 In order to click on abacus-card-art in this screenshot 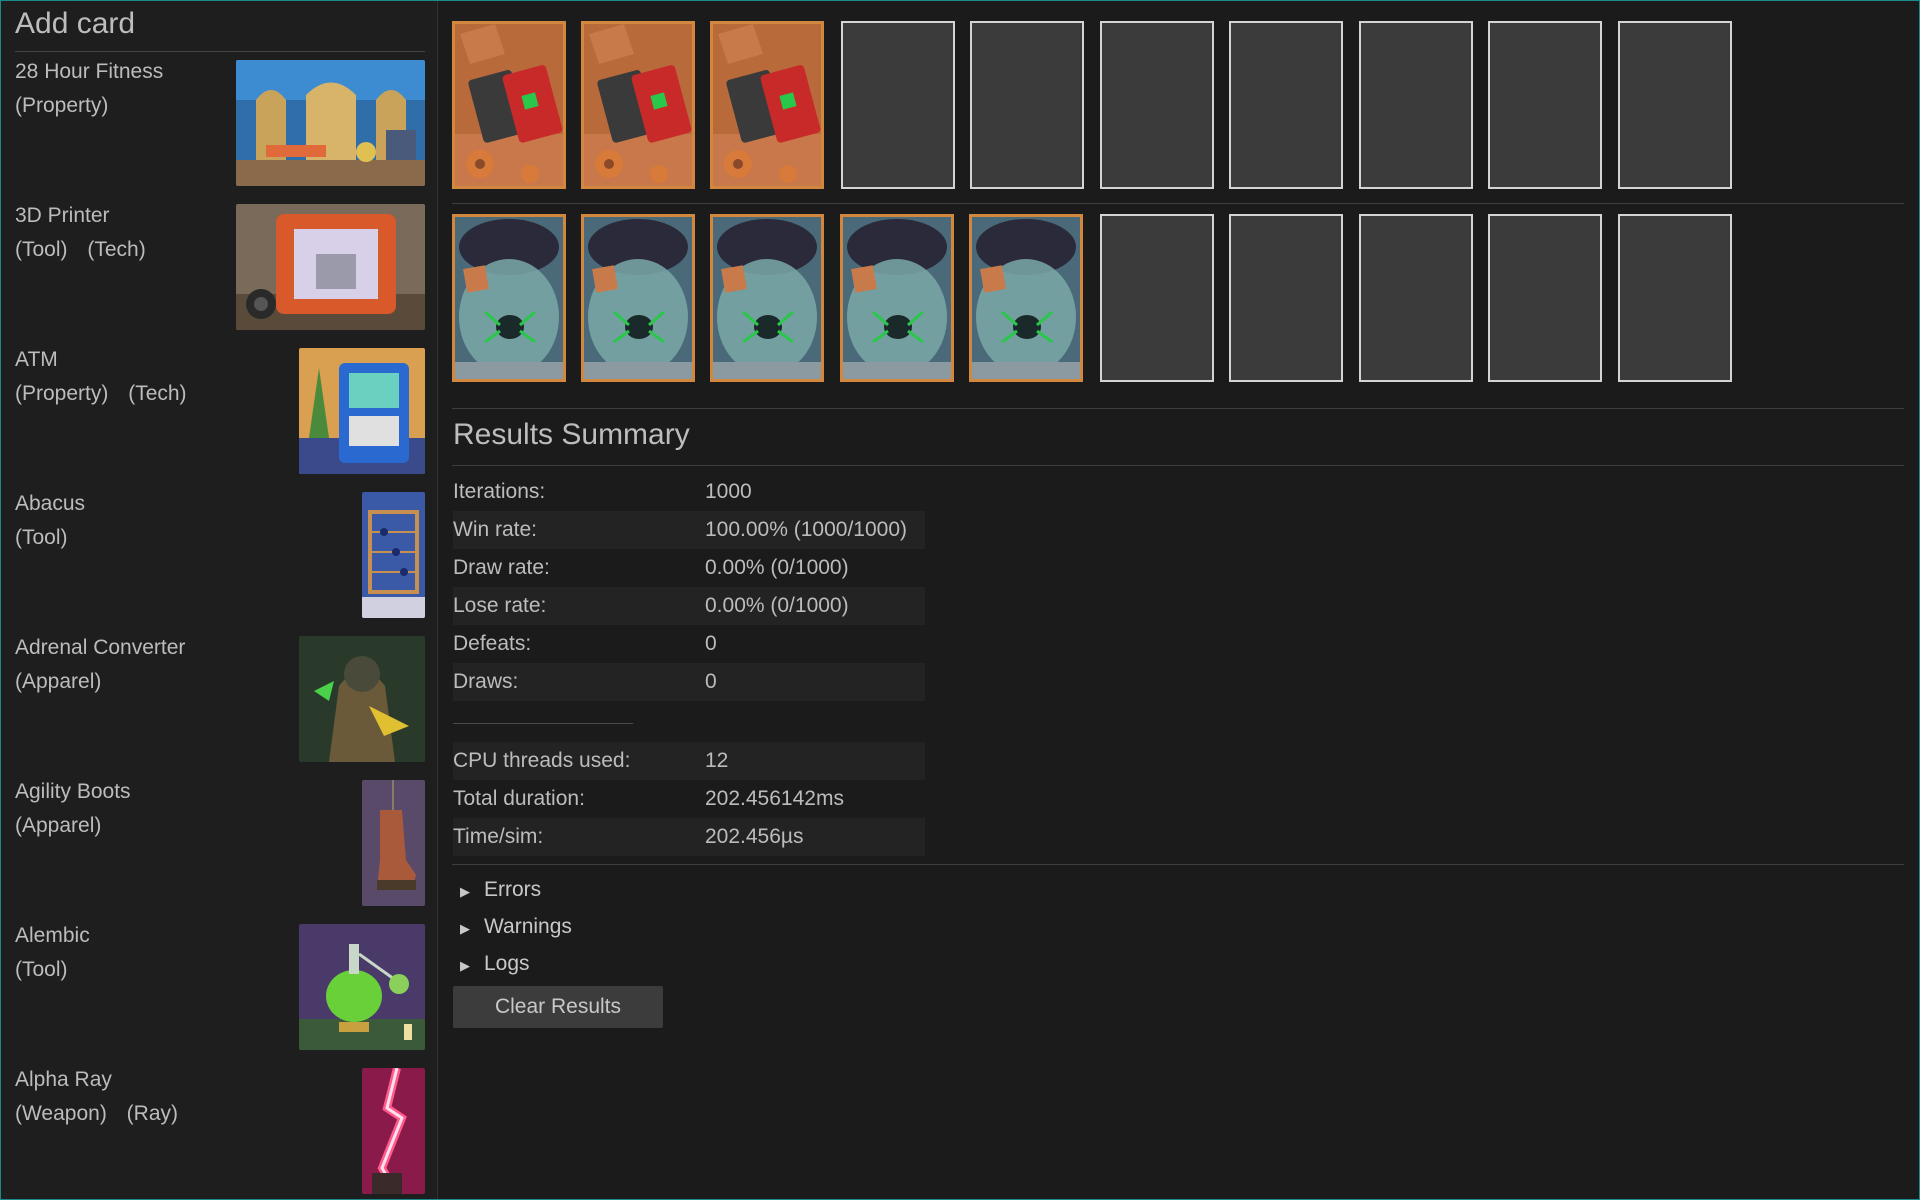, I will do `click(393, 555)`.